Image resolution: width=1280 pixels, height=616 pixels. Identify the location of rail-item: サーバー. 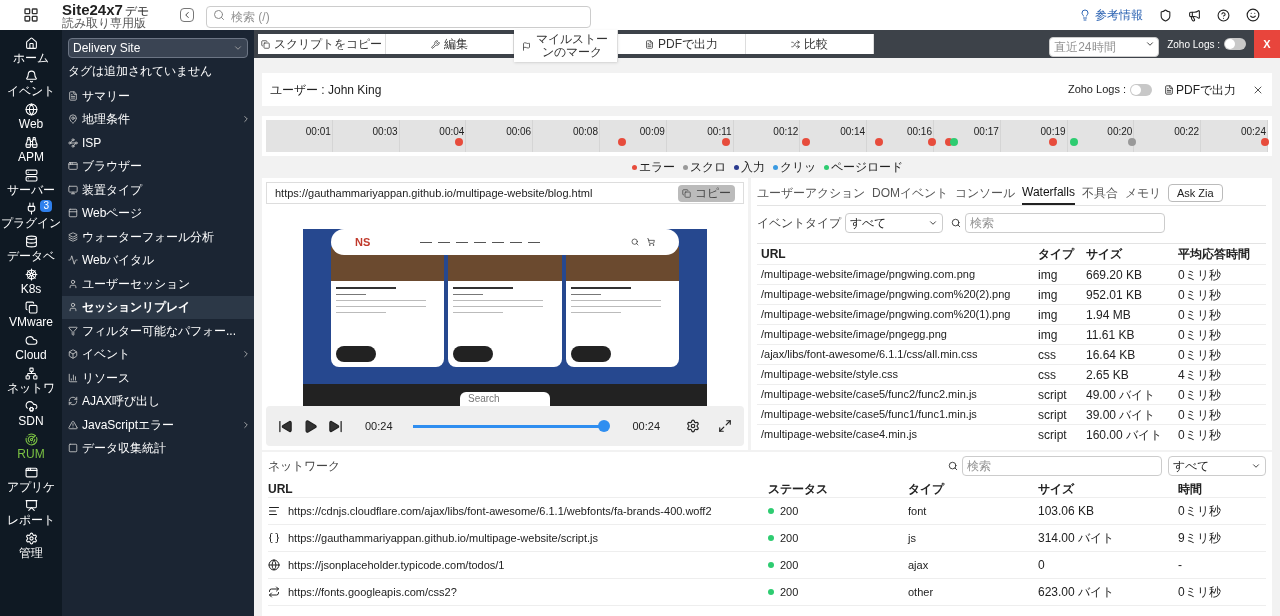
(31, 182).